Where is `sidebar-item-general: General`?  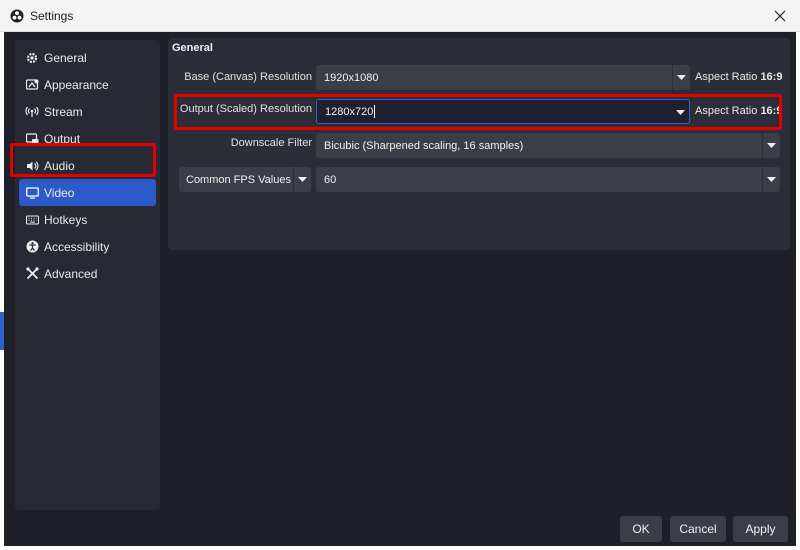
sidebar-item-general: General is located at coordinates (87, 57).